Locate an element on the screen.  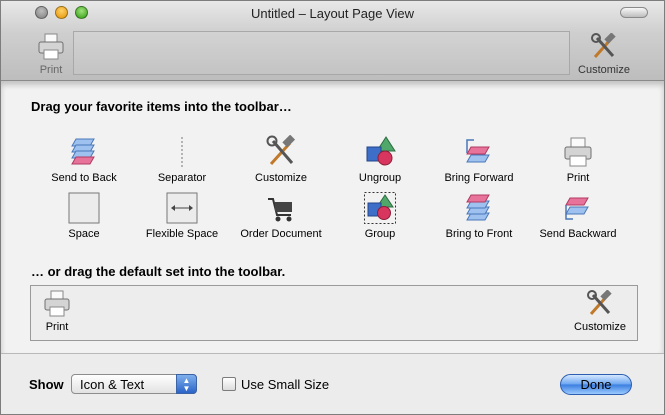
ungroup-icon is located at coordinates (381, 151).